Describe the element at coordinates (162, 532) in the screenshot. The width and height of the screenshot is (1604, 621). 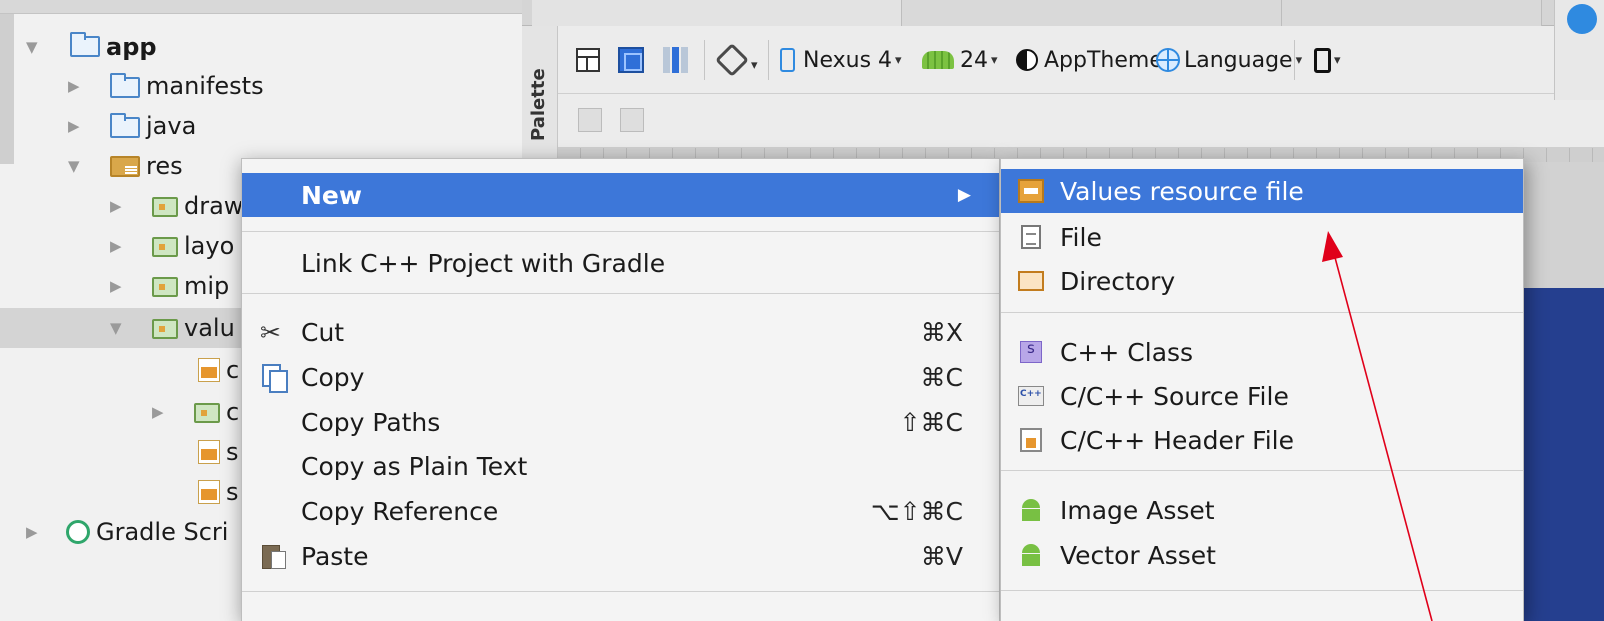
I see `tree-item-label: Gradle Scri` at that location.